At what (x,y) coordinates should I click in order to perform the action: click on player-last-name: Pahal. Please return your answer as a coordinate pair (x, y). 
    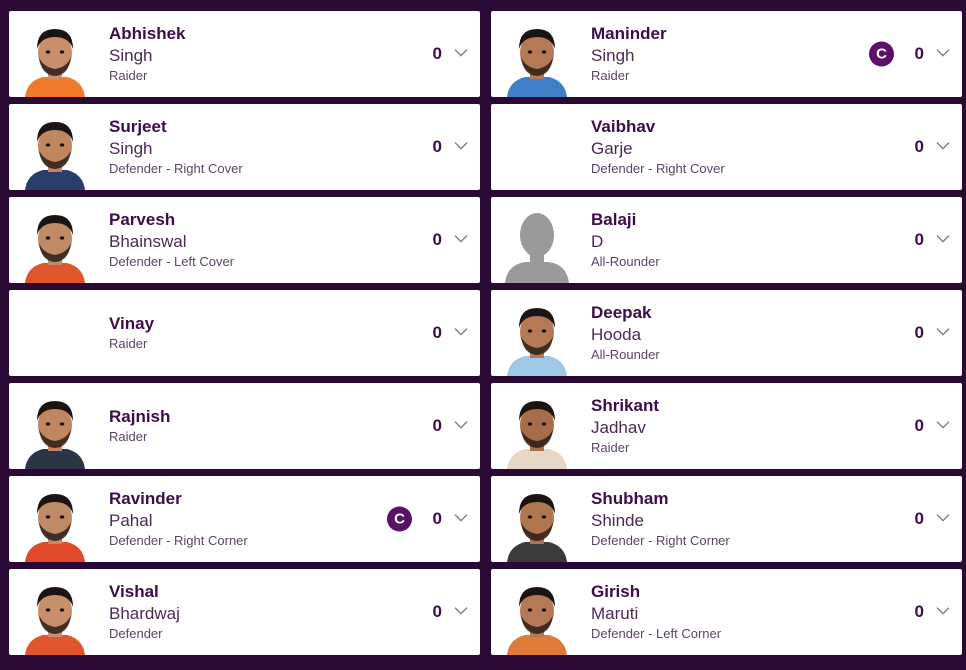
    Looking at the image, I should click on (131, 520).